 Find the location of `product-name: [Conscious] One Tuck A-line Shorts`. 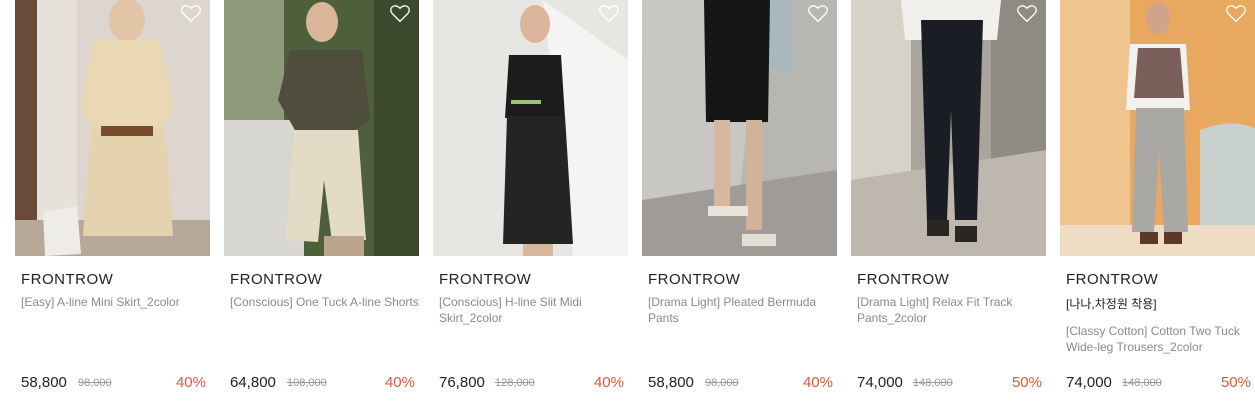

product-name: [Conscious] One Tuck A-line Shorts is located at coordinates (325, 303).